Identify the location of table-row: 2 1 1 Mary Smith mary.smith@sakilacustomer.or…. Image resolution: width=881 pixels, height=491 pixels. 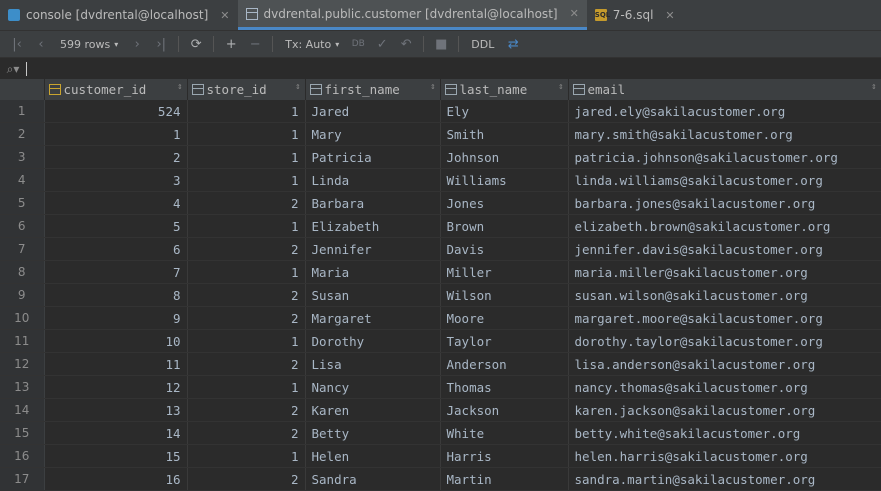
(440, 134).